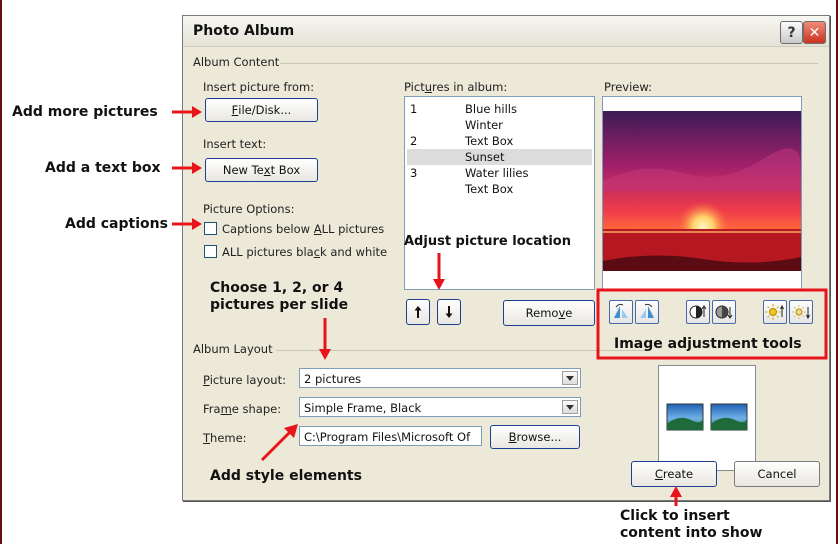 This screenshot has height=544, width=838. I want to click on help-button: ?, so click(791, 32).